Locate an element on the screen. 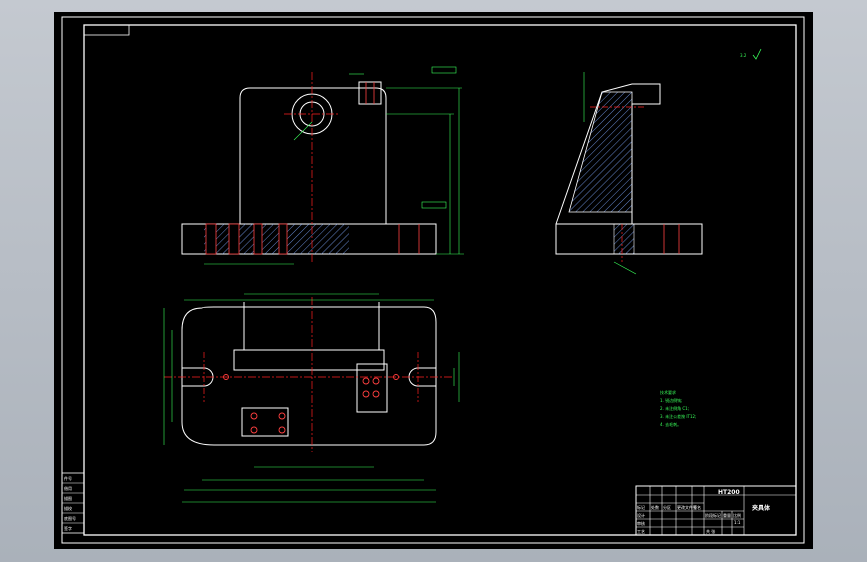 The image size is (867, 562). tb-label-count: 处数 is located at coordinates (655, 507).